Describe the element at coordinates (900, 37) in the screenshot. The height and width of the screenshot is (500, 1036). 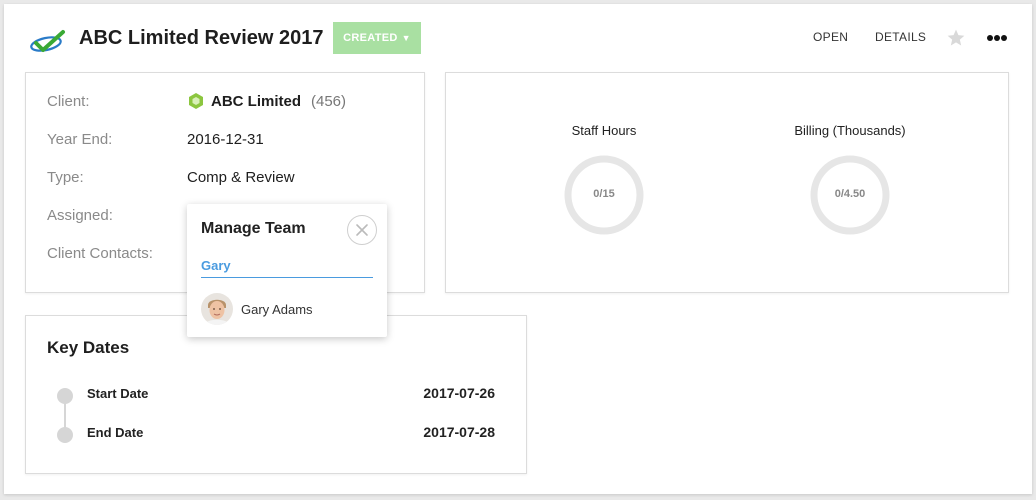
I see `details-button: DETAILS` at that location.